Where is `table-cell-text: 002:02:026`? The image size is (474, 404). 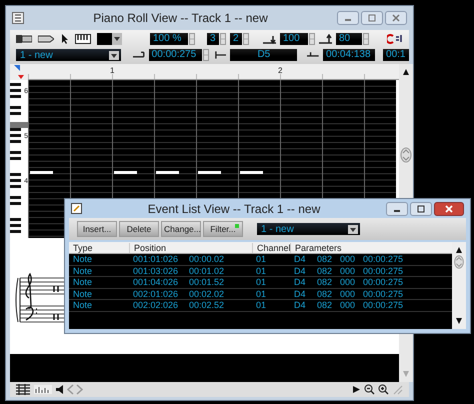
table-cell-text: 002:02:026 is located at coordinates (156, 305).